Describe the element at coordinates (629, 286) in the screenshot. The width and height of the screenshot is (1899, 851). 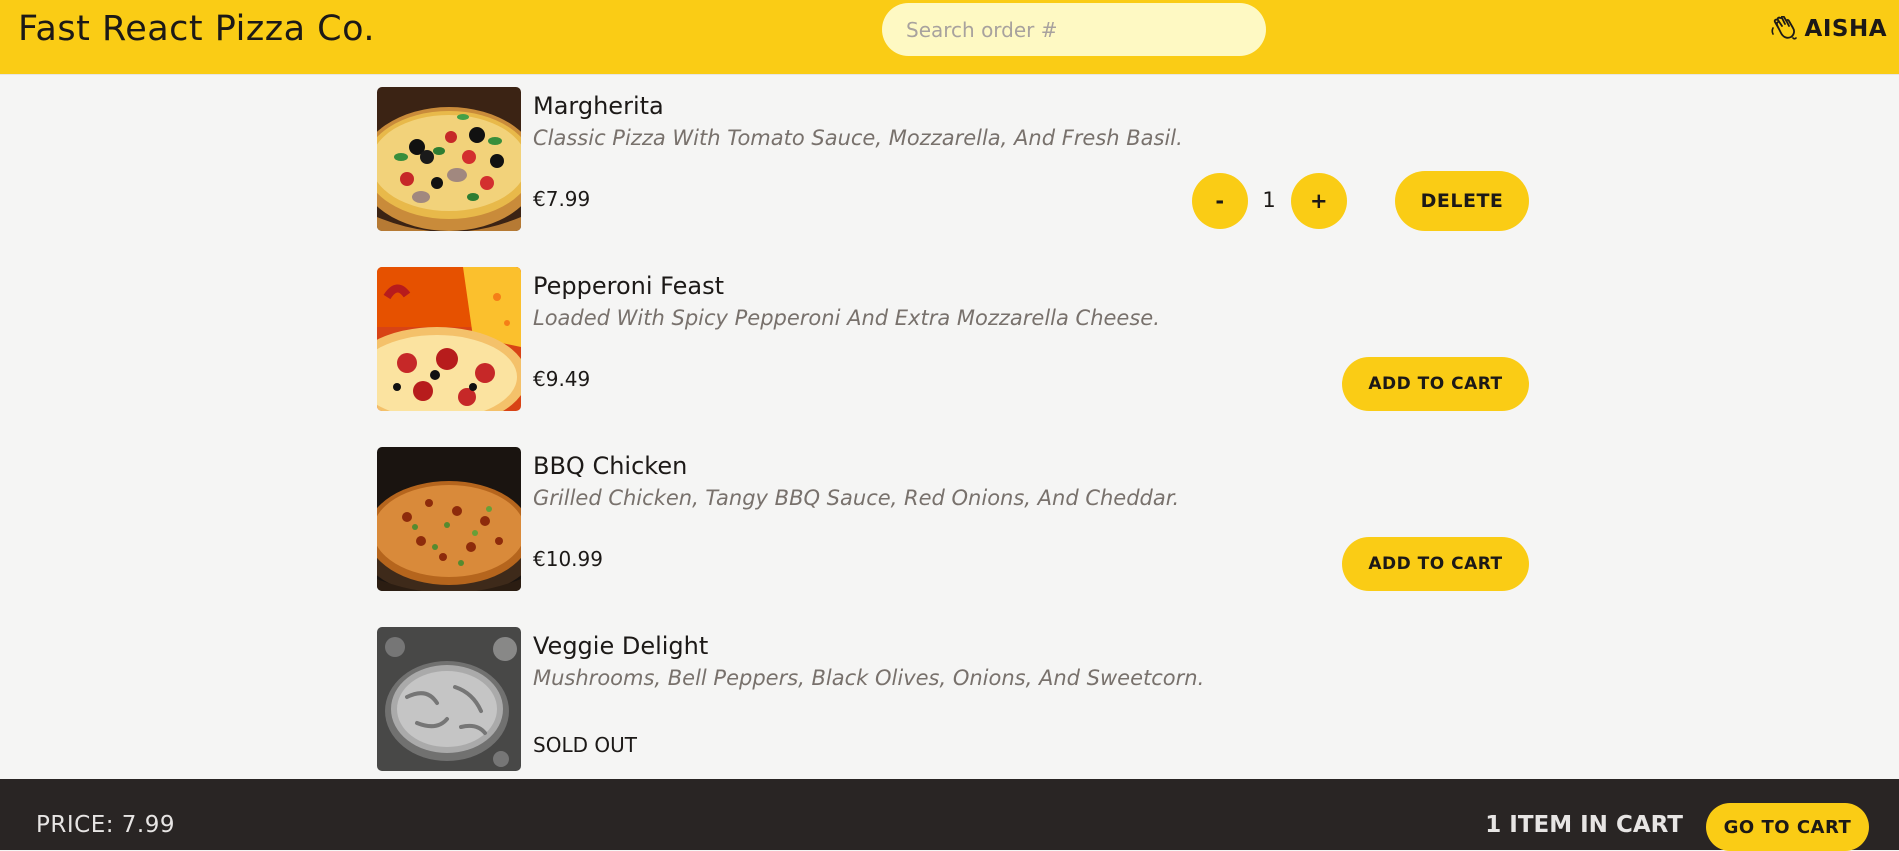
I see `item-name: Pepperoni Feast` at that location.